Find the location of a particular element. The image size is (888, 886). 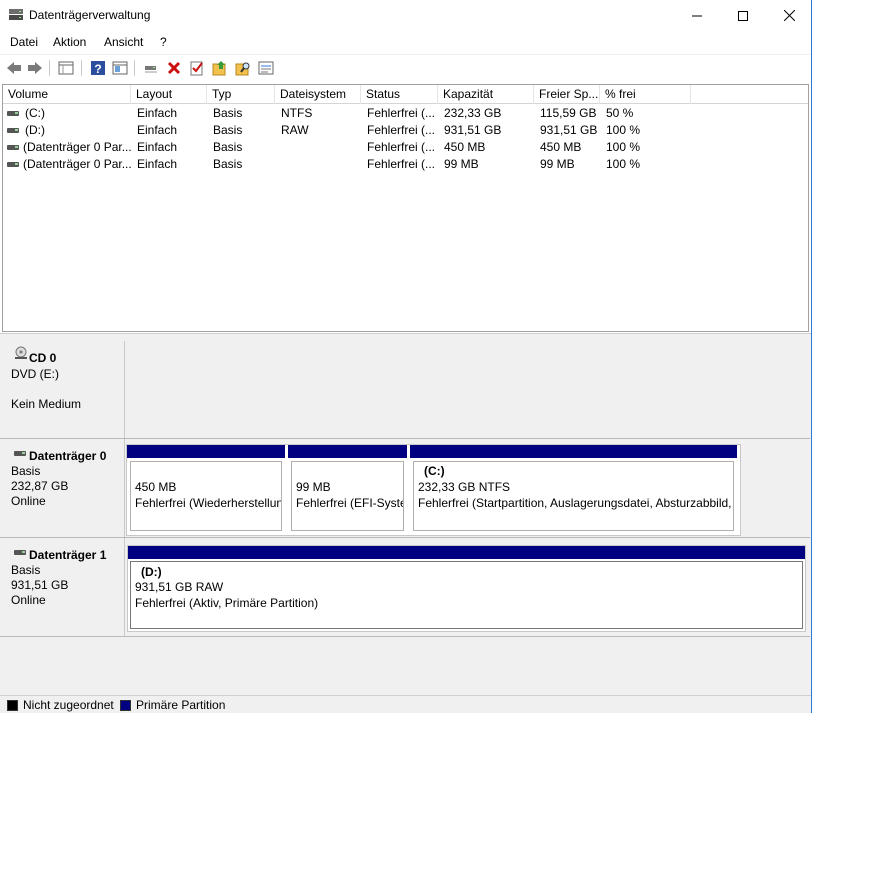

disk-size: 931,51 GB is located at coordinates (40, 585).